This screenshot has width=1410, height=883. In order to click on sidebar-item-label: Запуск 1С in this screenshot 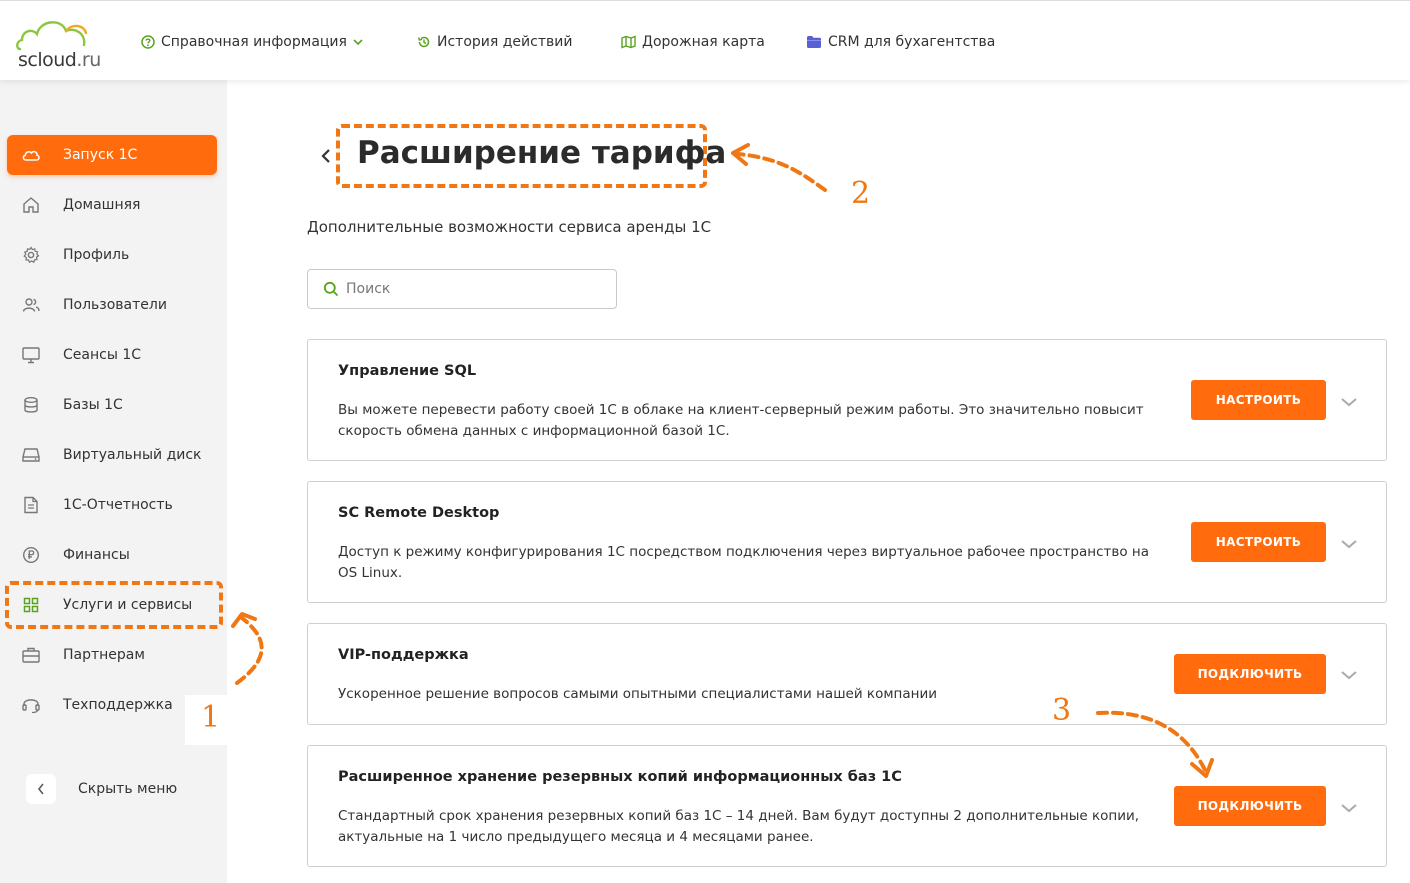, I will do `click(100, 155)`.